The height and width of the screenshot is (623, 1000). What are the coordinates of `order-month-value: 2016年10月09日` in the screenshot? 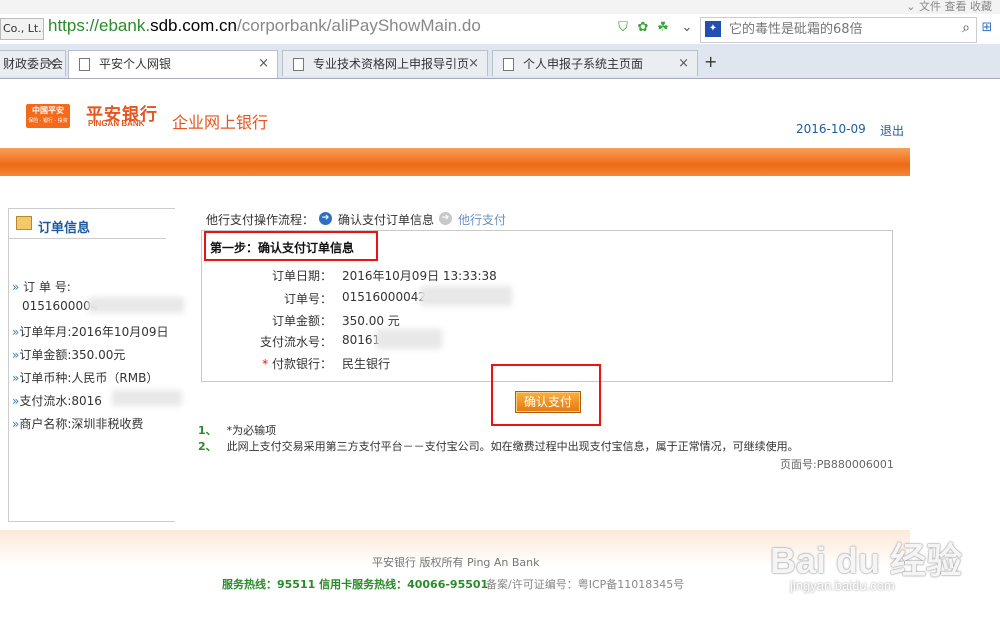 It's located at (120, 332).